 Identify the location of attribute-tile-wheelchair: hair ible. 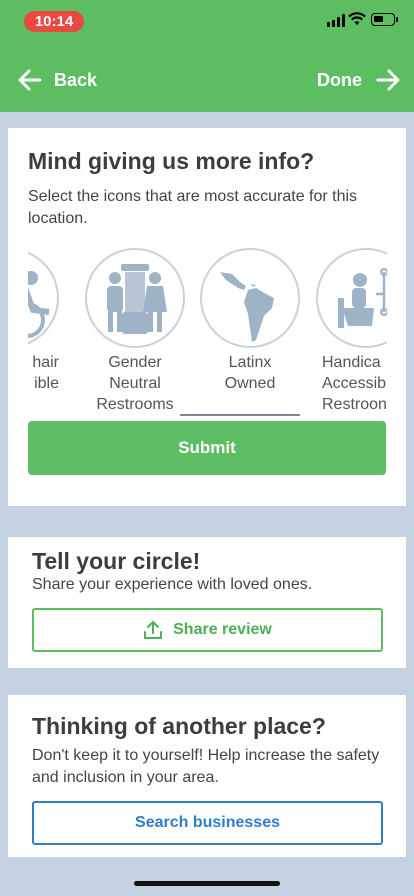
(43, 321).